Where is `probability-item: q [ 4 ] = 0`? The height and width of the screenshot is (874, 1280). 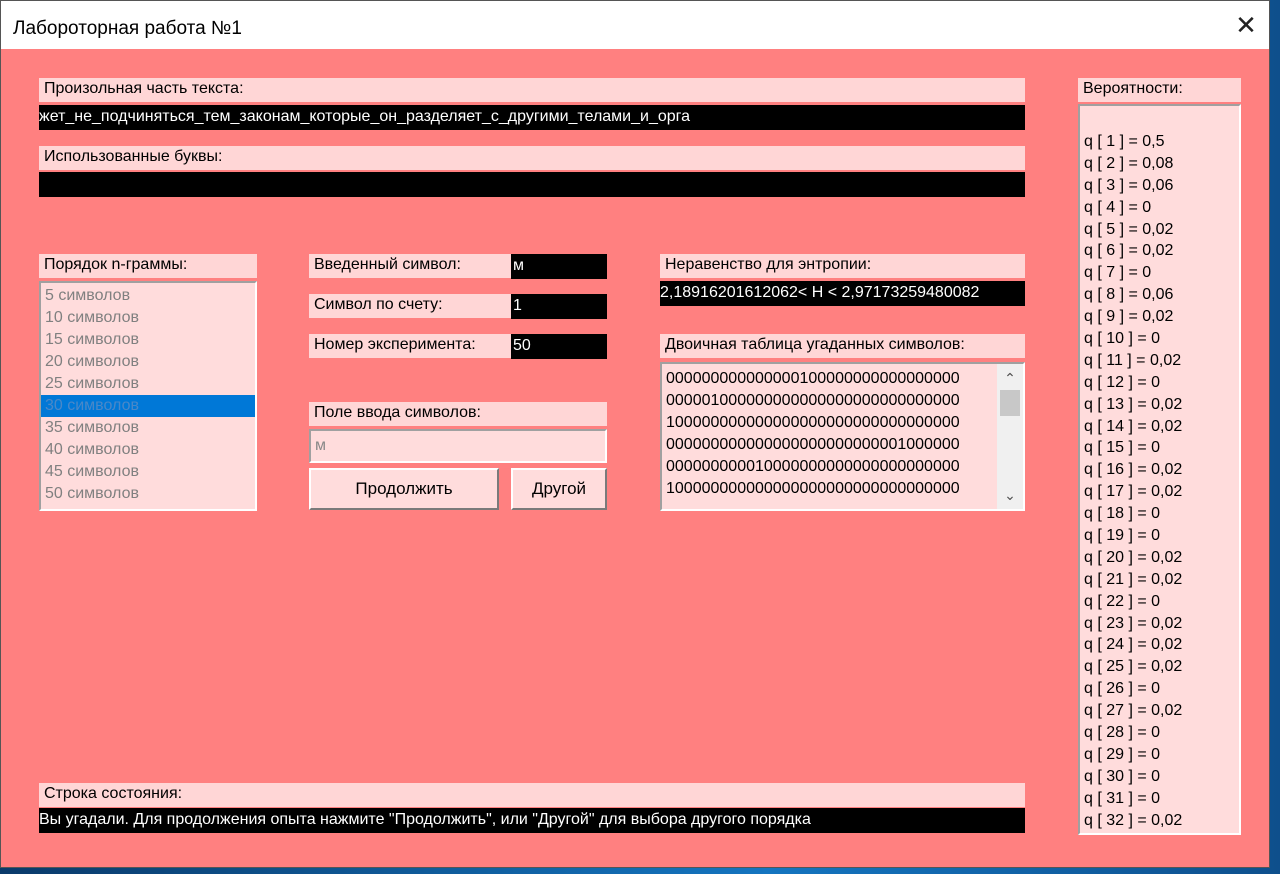 probability-item: q [ 4 ] = 0 is located at coordinates (1159, 208).